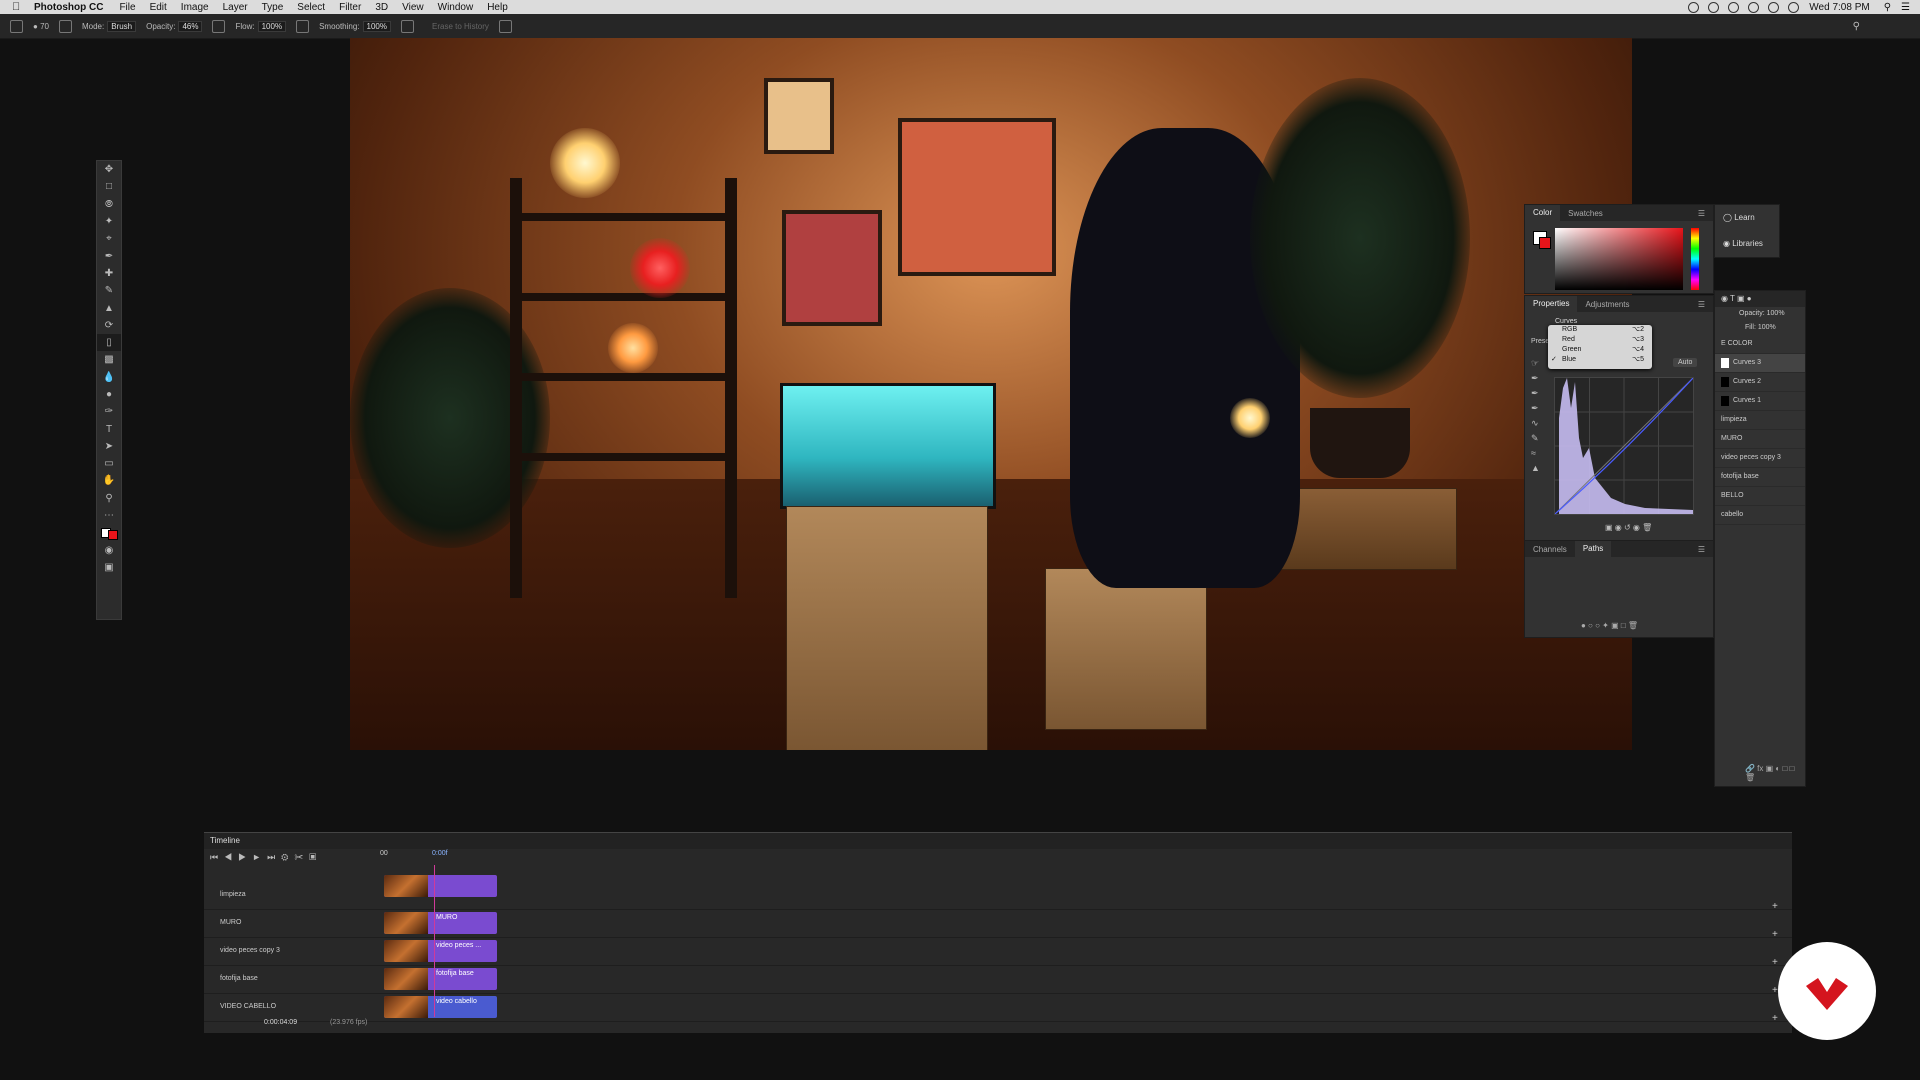  I want to click on filter-icons: ◉ T ▣ ●, so click(1736, 298).